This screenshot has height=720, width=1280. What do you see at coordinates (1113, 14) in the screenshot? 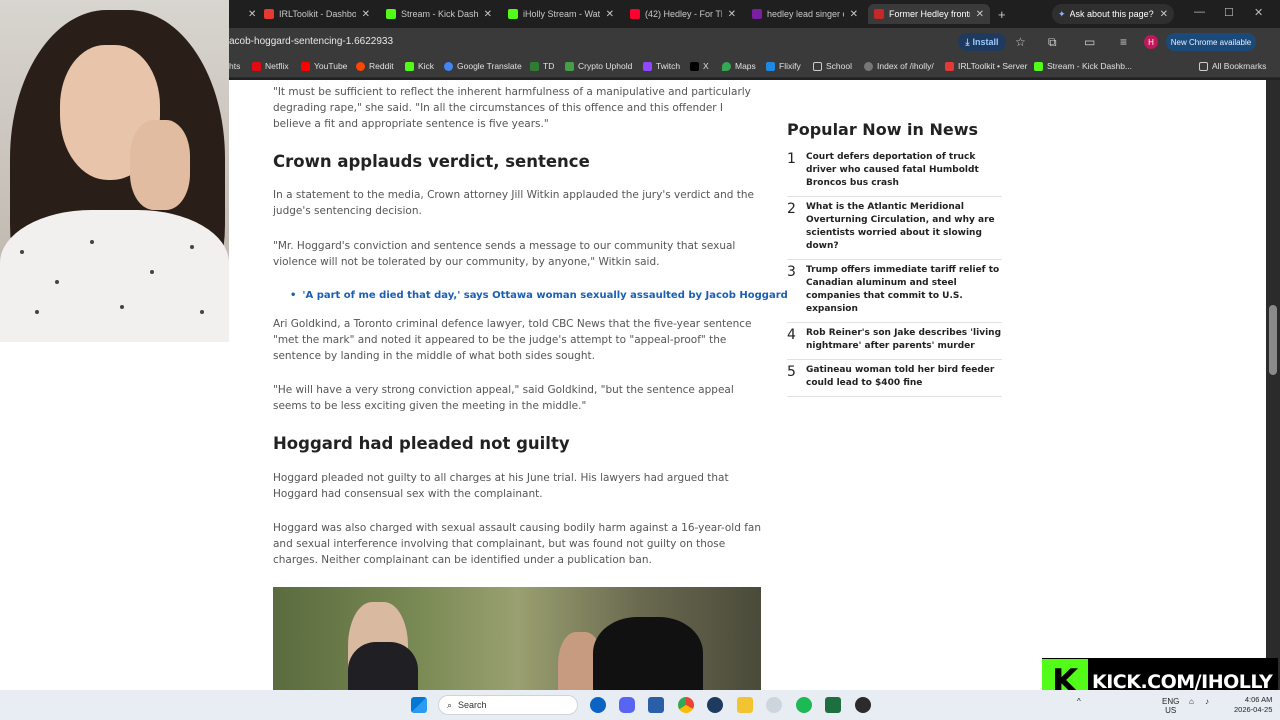
I see `ask-about-page-button: ✦ Ask about this page? ✕` at bounding box center [1113, 14].